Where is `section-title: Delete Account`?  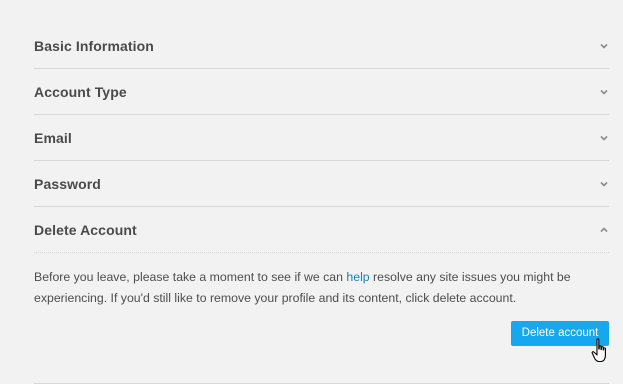
section-title: Delete Account is located at coordinates (85, 229).